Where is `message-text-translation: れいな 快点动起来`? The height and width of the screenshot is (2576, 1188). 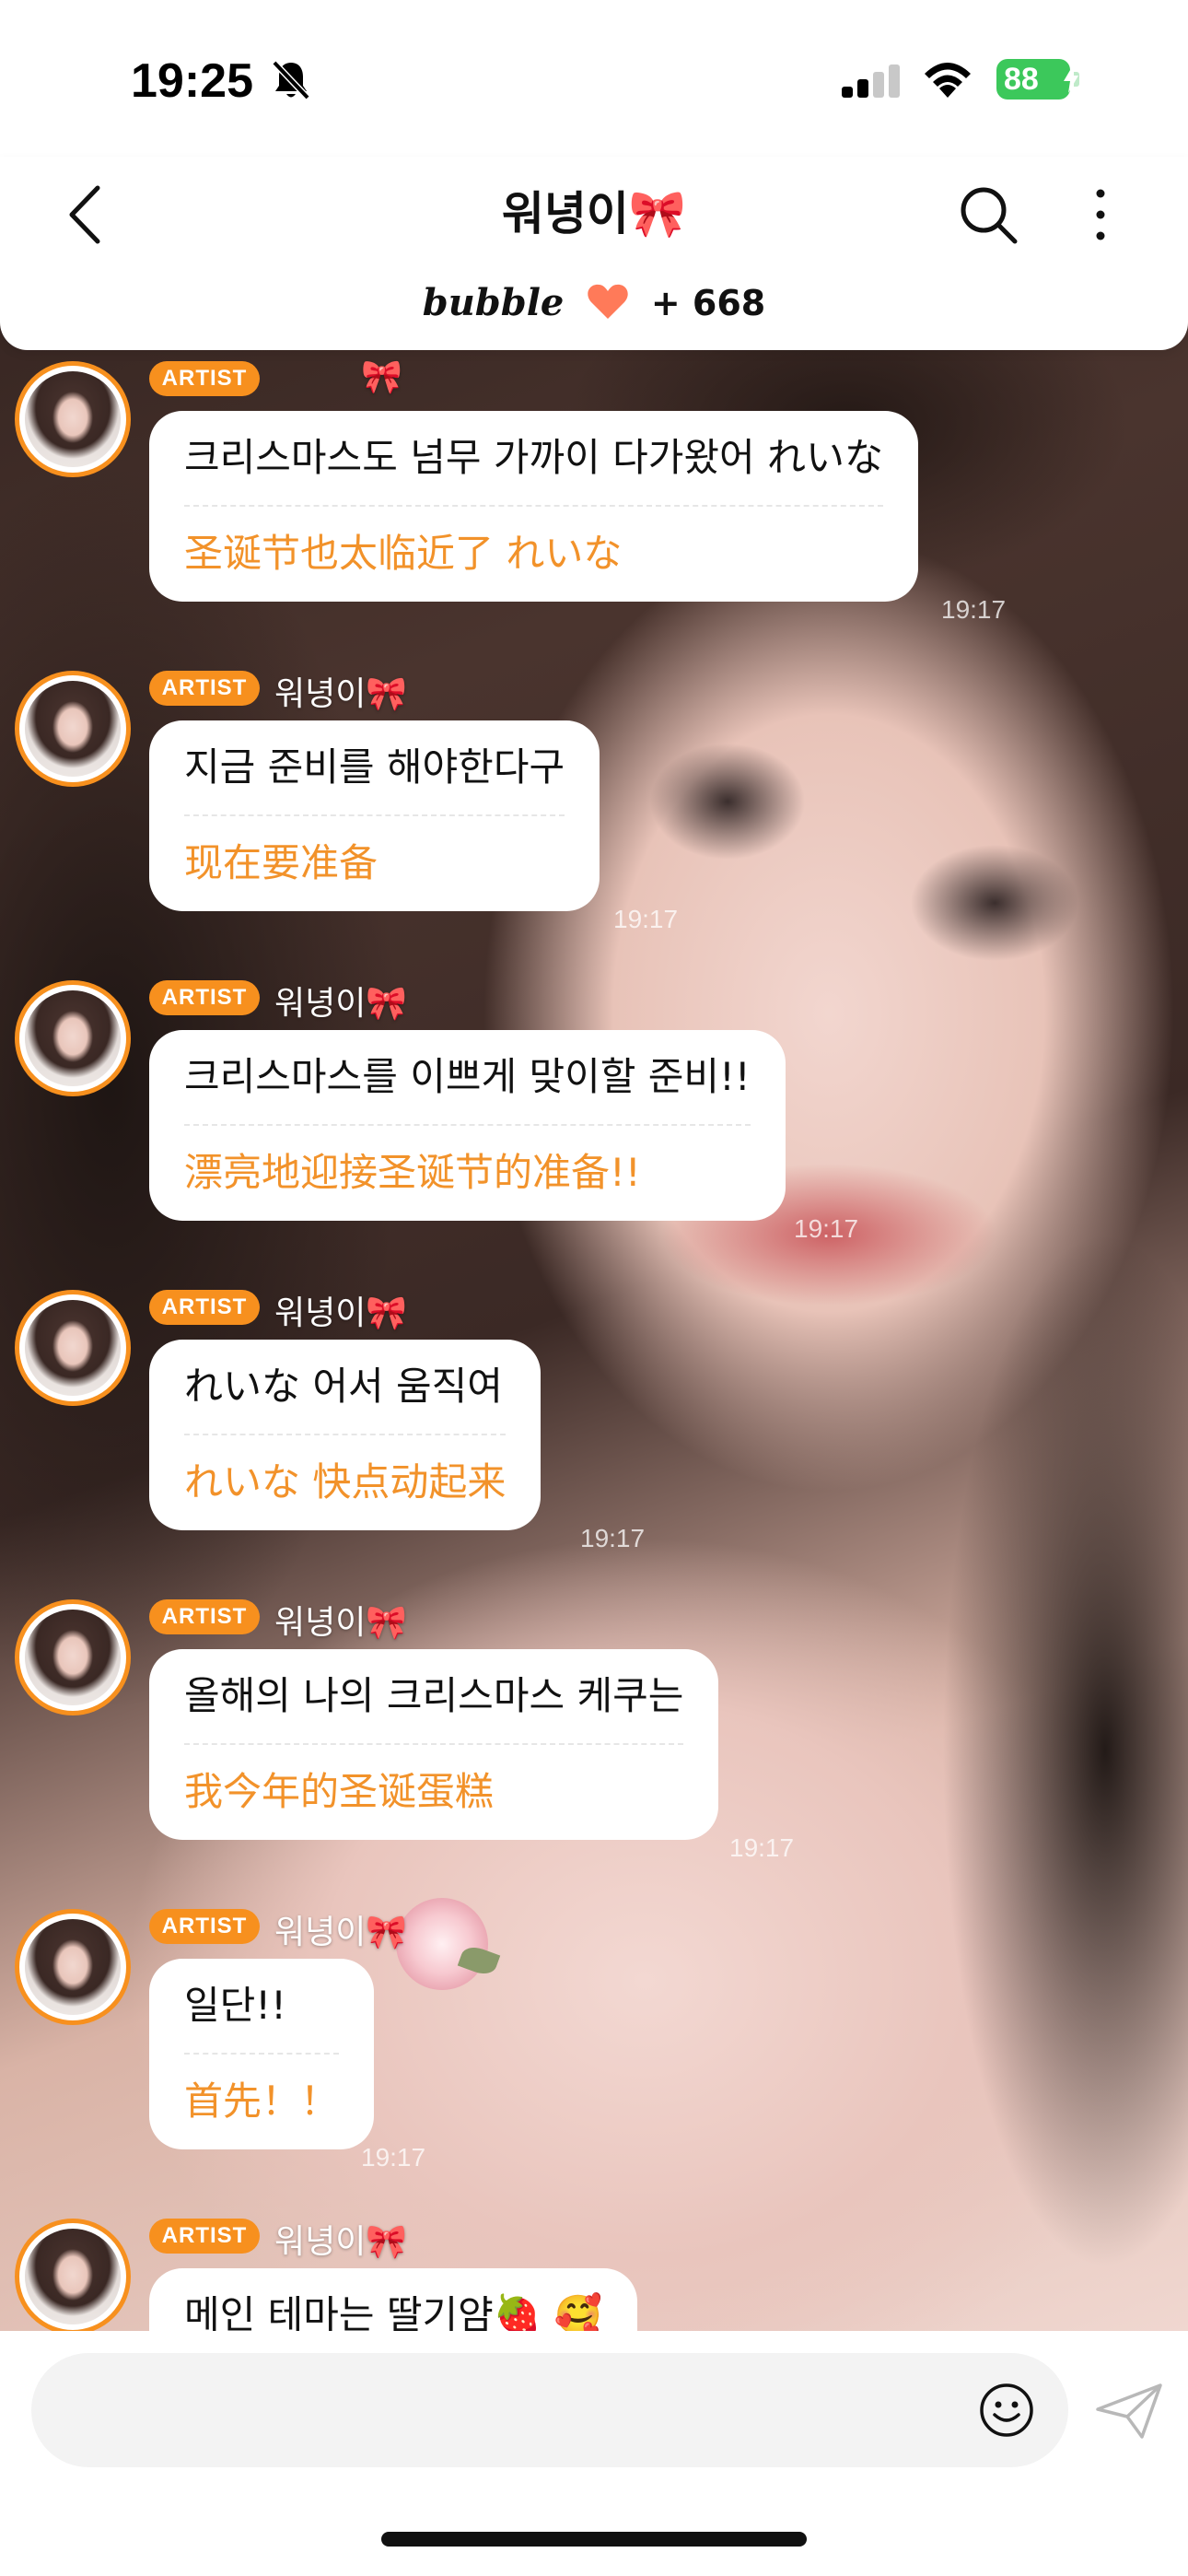
message-text-translation: れいな 快点动起来 is located at coordinates (345, 1482).